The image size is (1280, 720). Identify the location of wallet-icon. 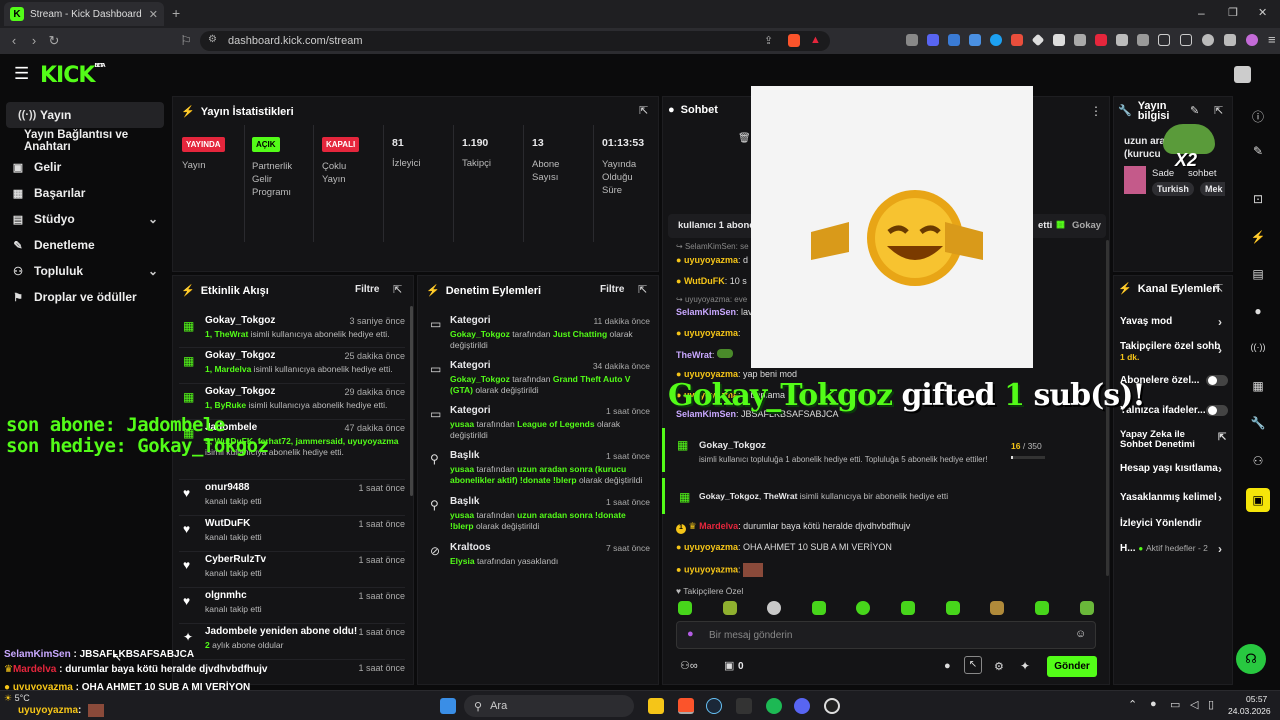
(1186, 40).